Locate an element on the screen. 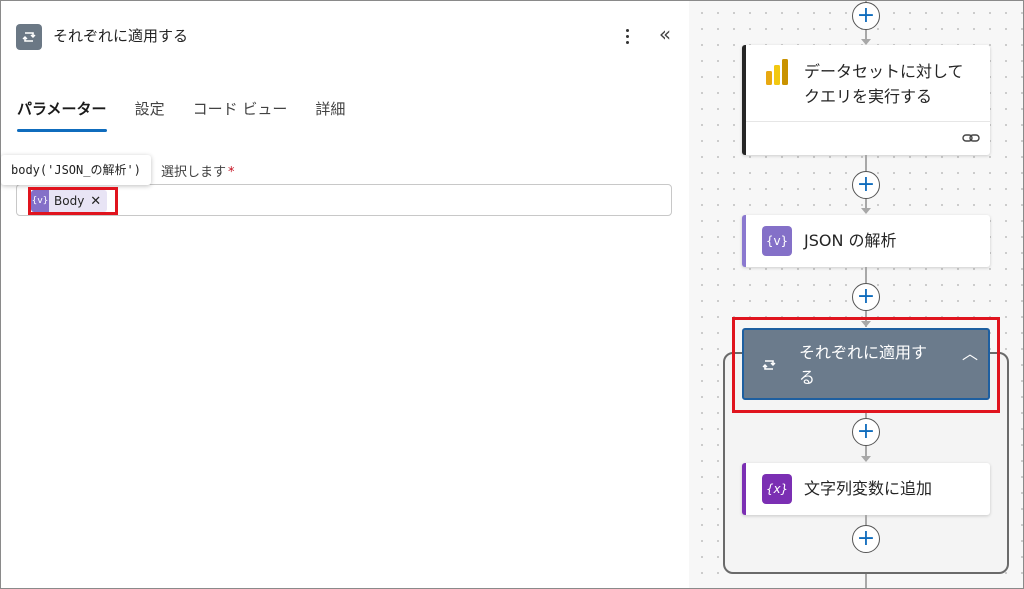 The image size is (1024, 589). apply-to-each-card: それぞれに適用す る ︿ is located at coordinates (866, 364).